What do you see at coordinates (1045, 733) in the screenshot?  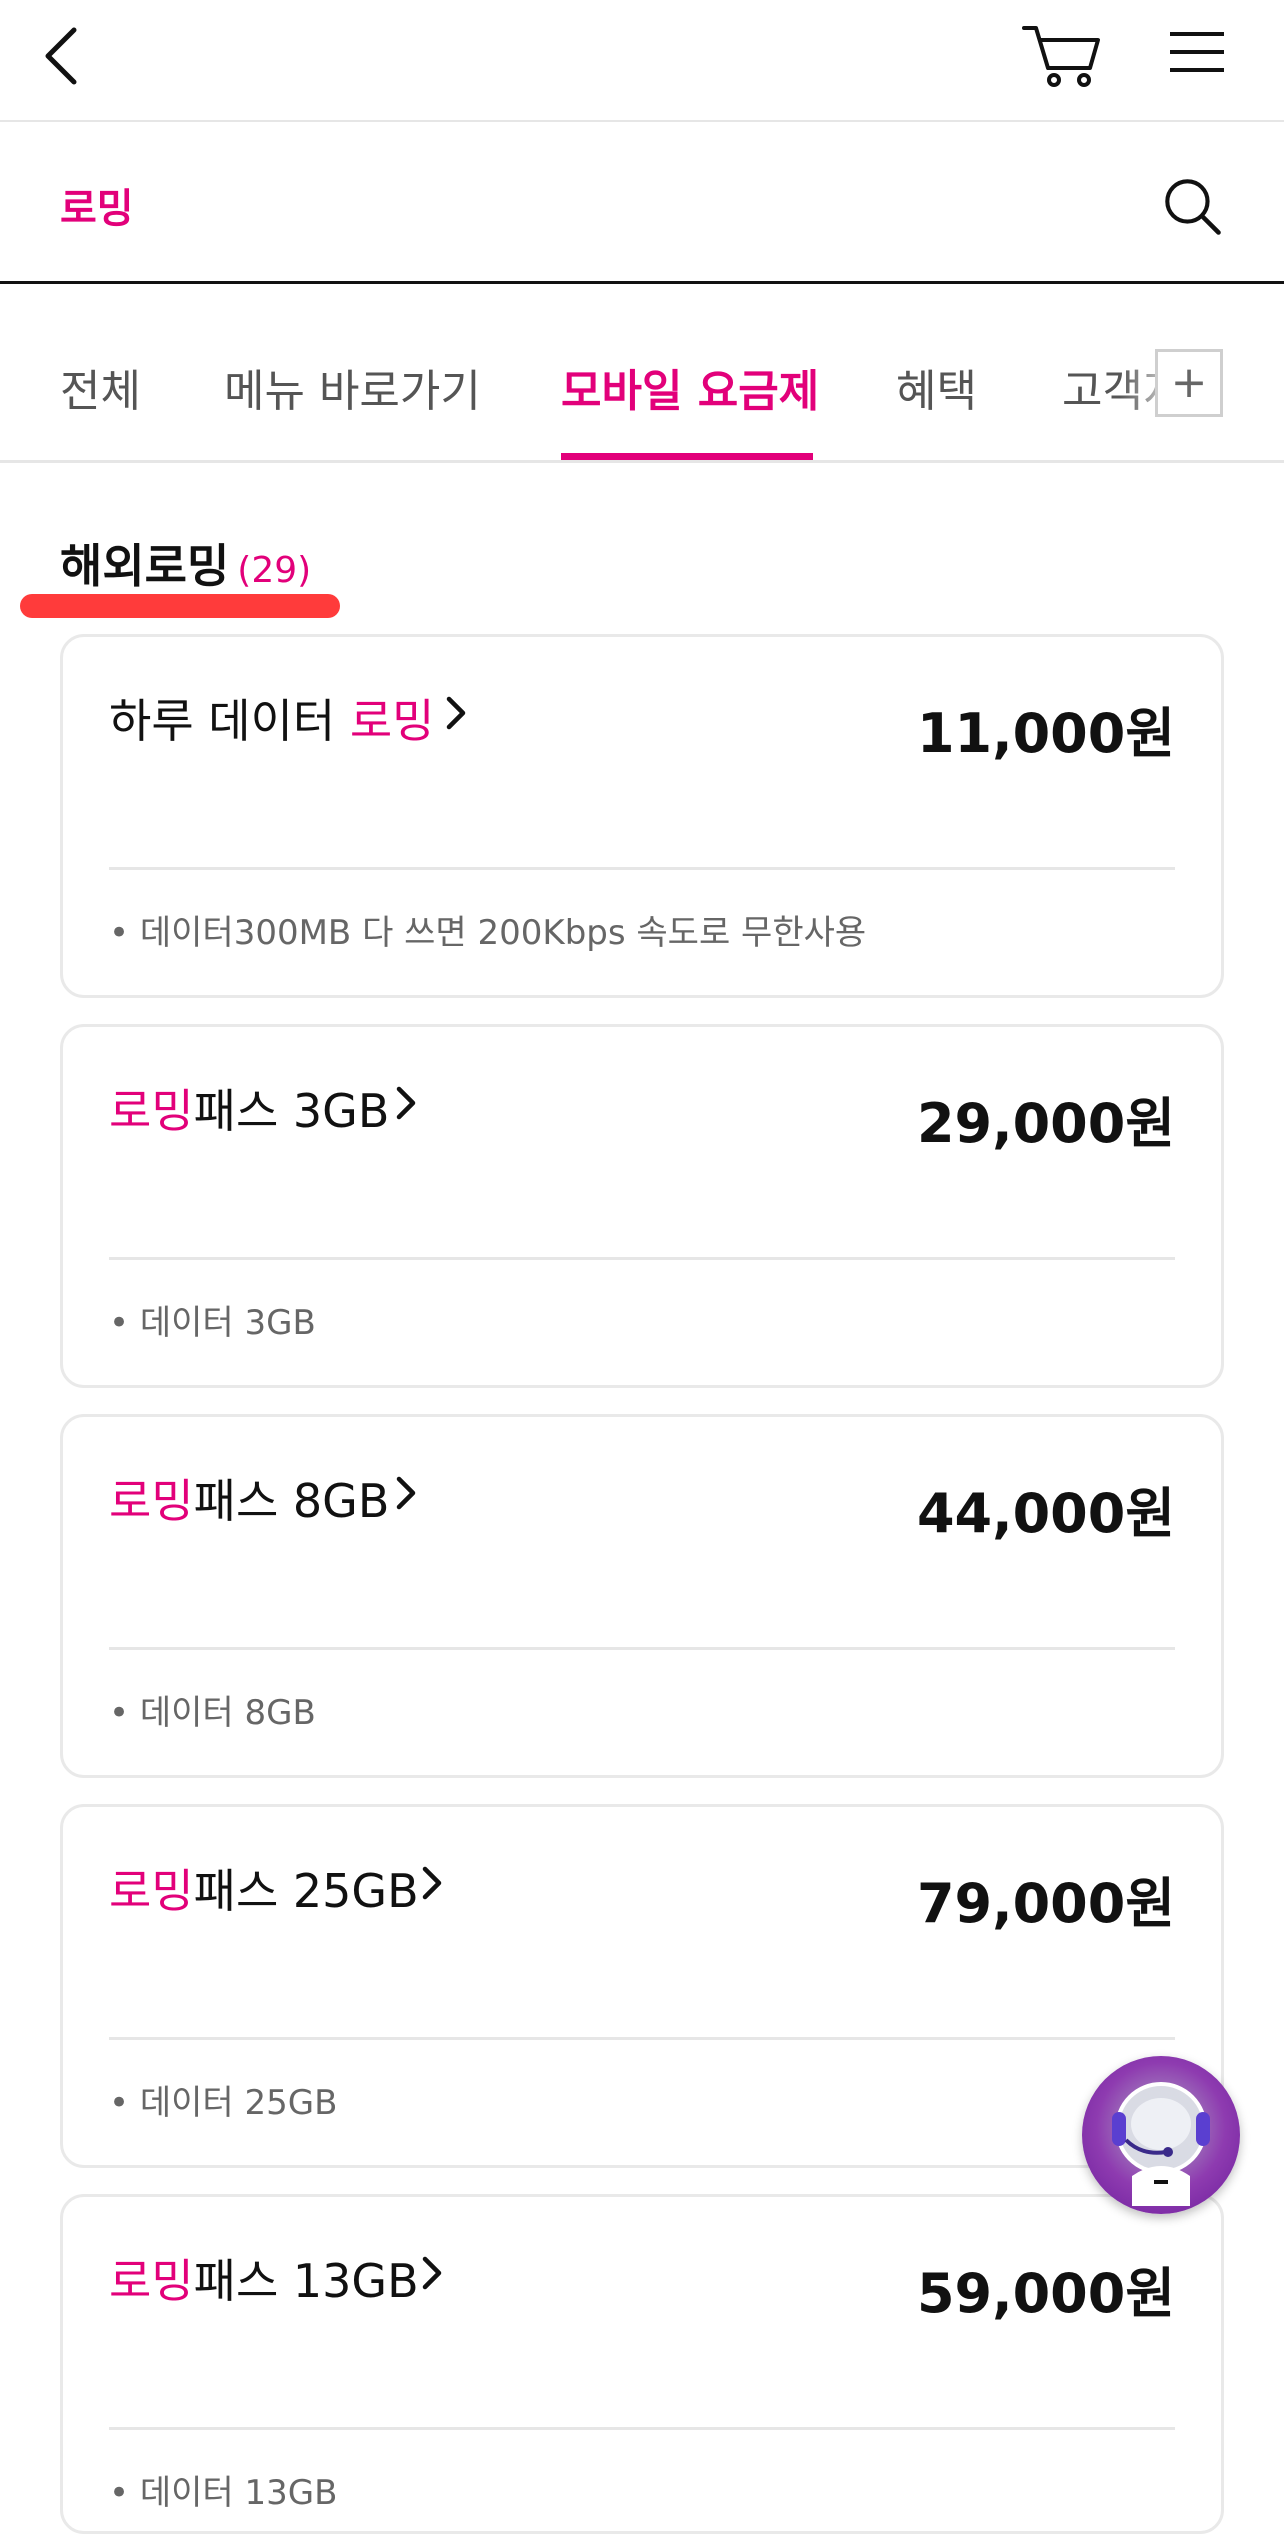 I see `plan-price: 11,000원` at bounding box center [1045, 733].